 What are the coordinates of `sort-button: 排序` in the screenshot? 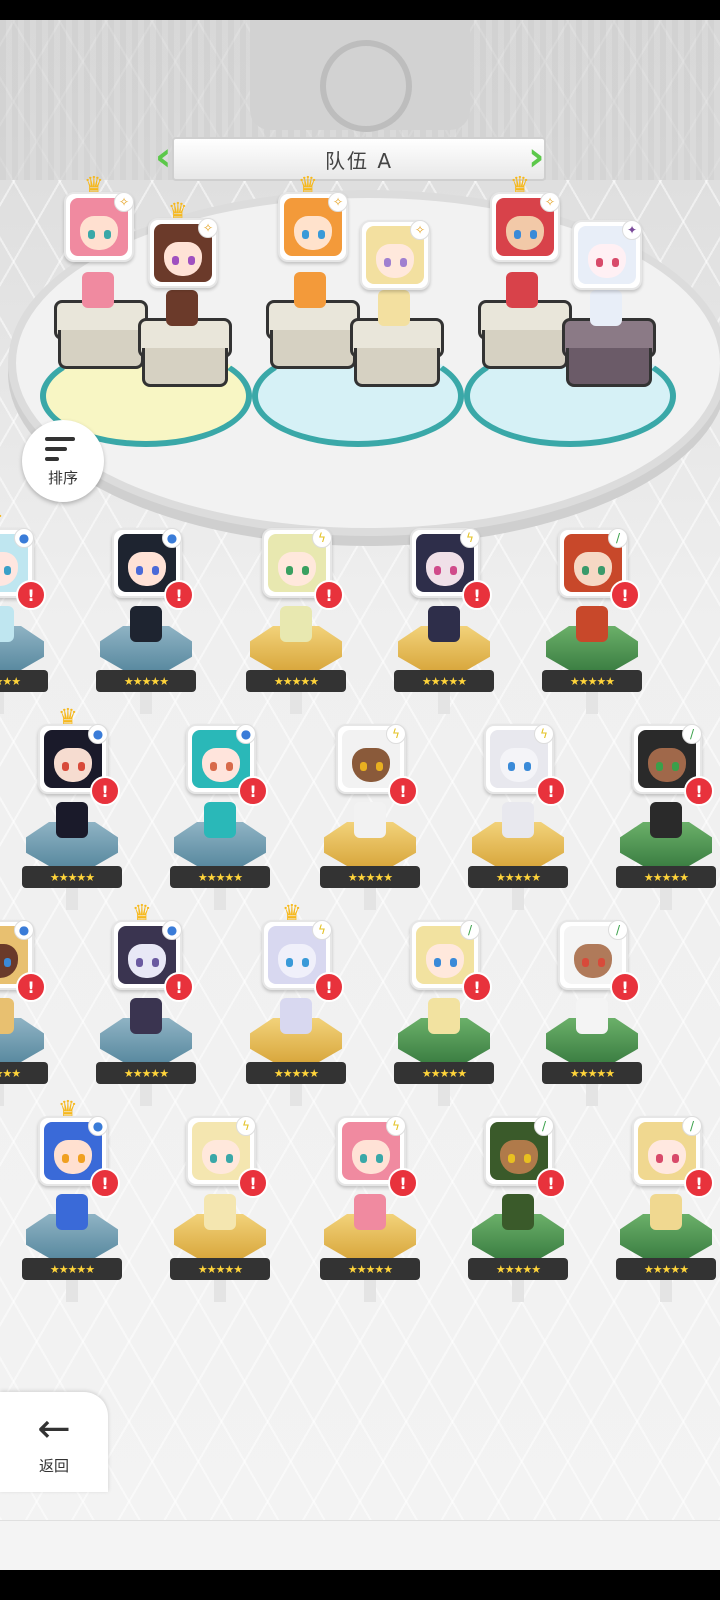 It's located at (63, 461).